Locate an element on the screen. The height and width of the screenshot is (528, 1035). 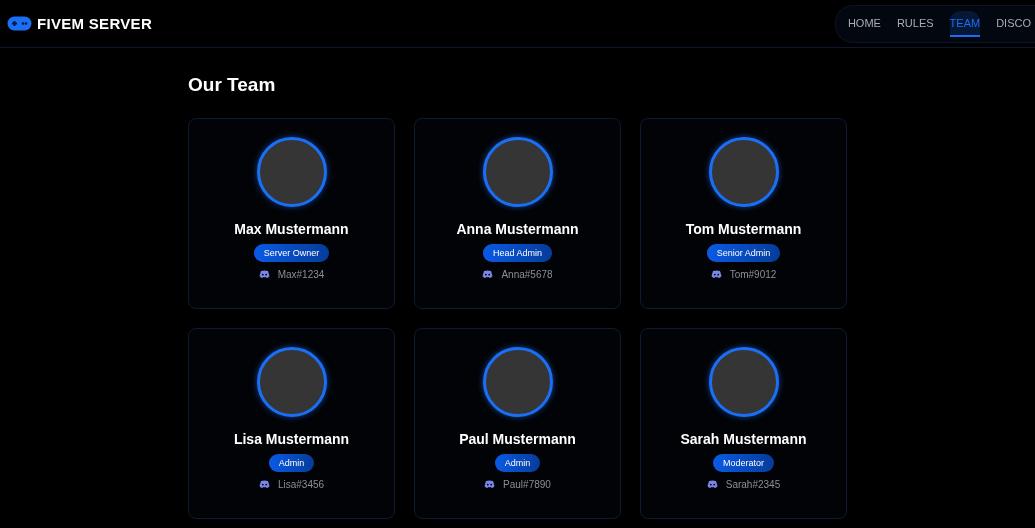
member-name: Sarah Mustermann is located at coordinates (743, 439).